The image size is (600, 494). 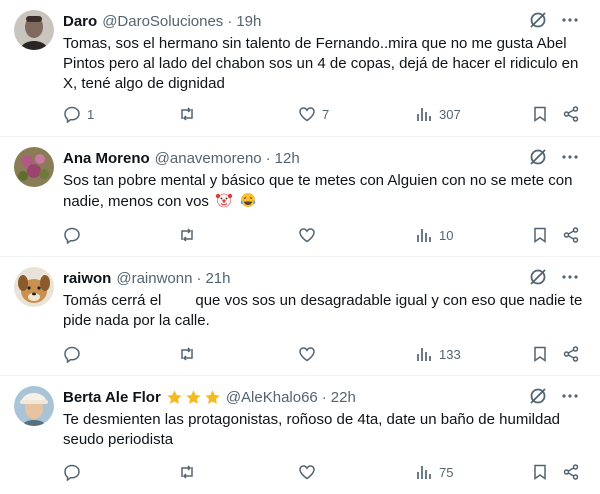 I want to click on display-name: Daro, so click(x=80, y=21).